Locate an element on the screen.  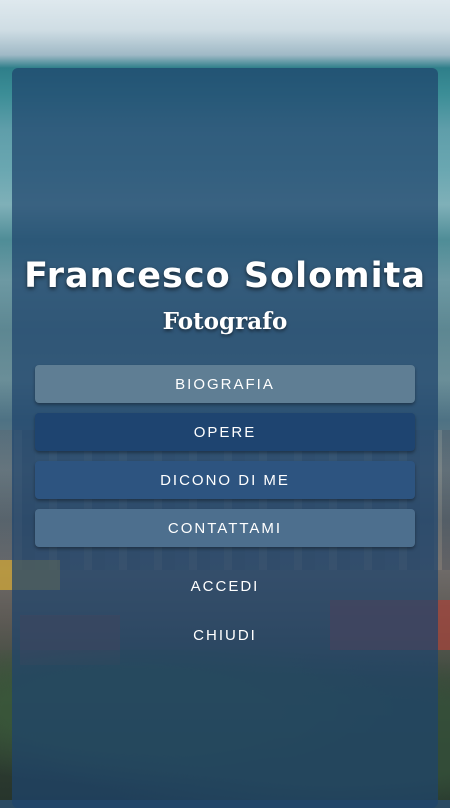
menu-button-biografia: BIOGRAFIA is located at coordinates (225, 384).